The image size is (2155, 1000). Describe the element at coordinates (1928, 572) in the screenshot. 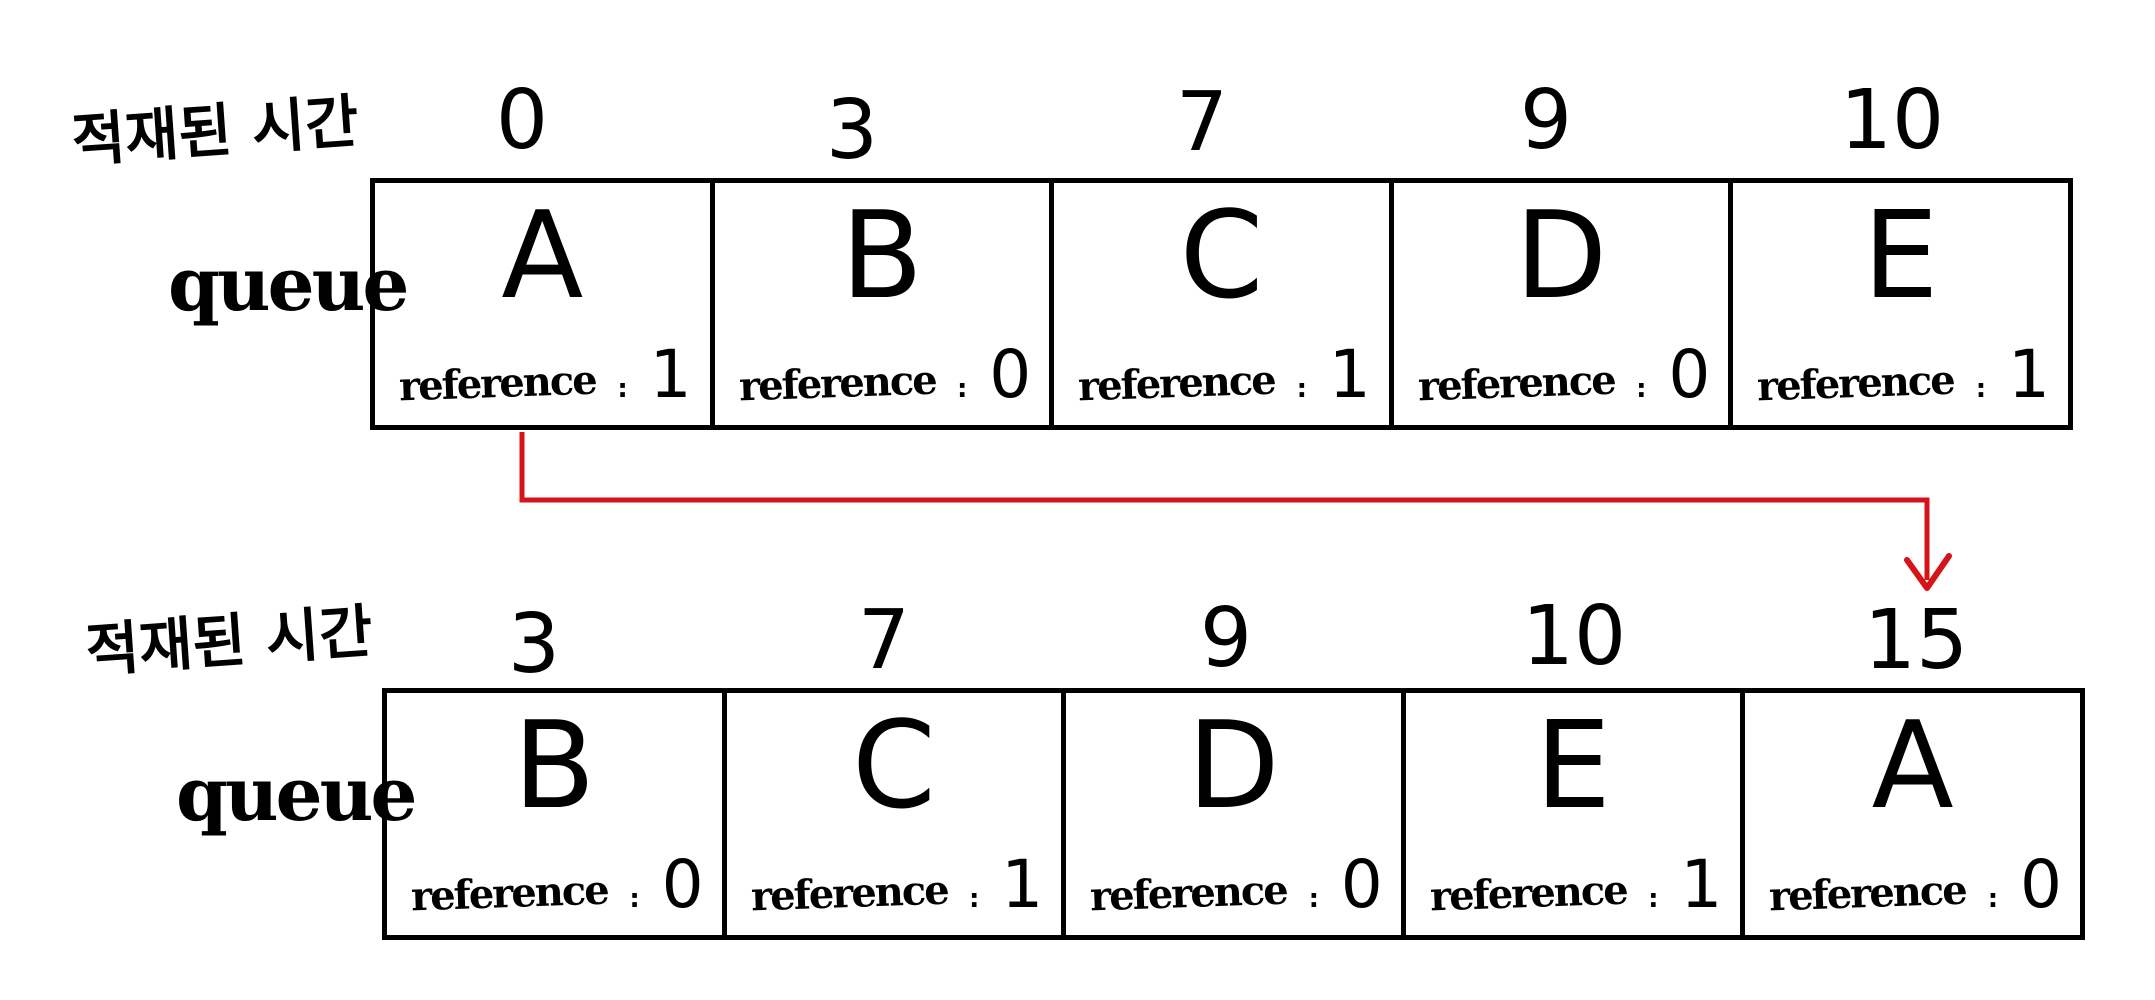

I see `arrow-down-icon` at that location.